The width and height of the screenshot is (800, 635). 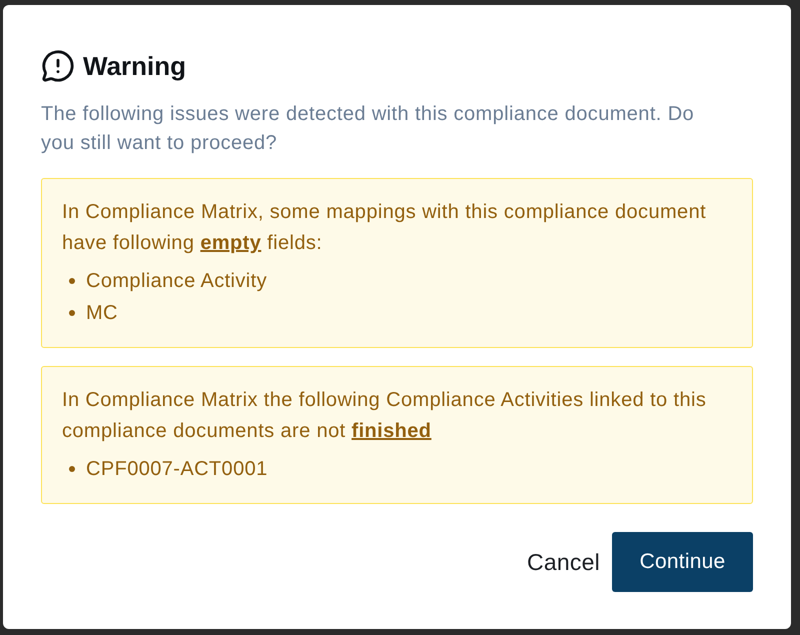 I want to click on field-name: MC, so click(x=102, y=313).